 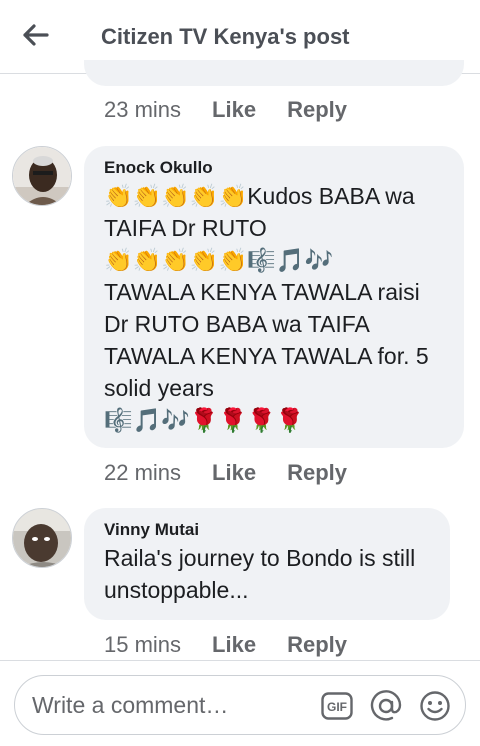 I want to click on gif-icon: GIF, so click(x=337, y=706).